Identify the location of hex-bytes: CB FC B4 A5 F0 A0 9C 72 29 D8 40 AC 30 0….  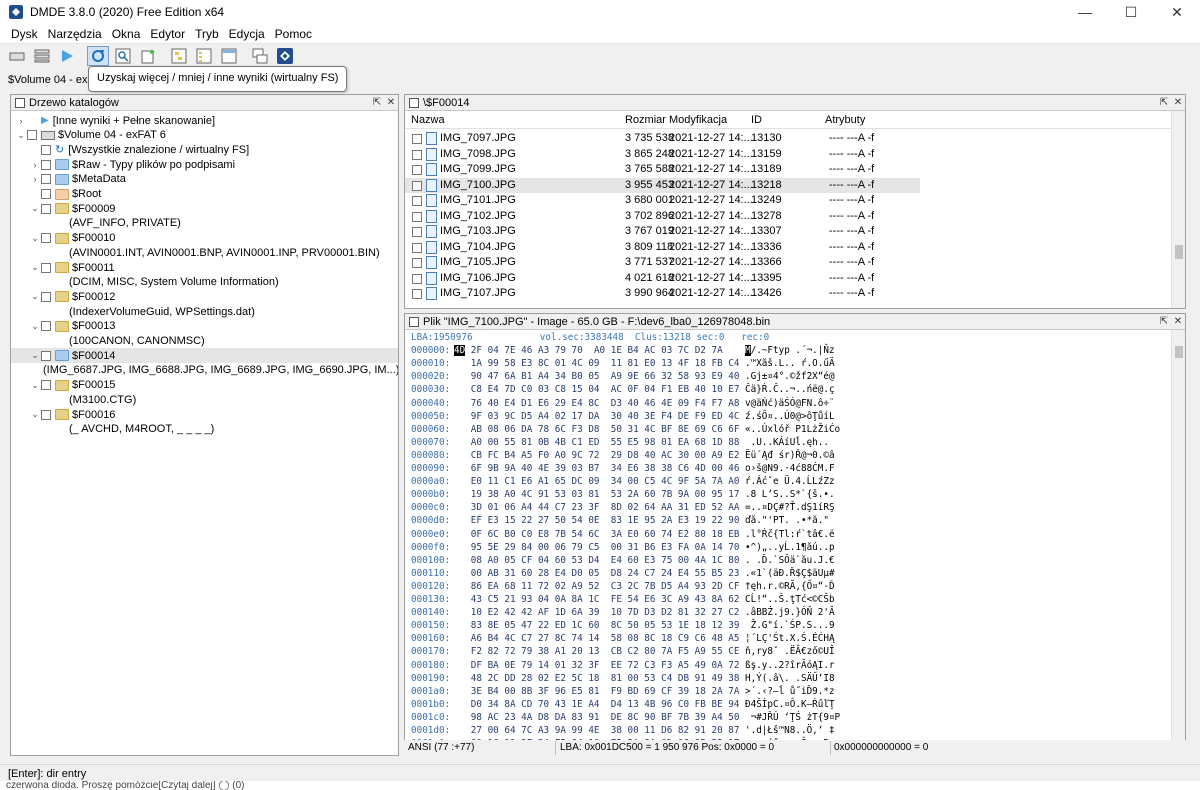
(597, 456).